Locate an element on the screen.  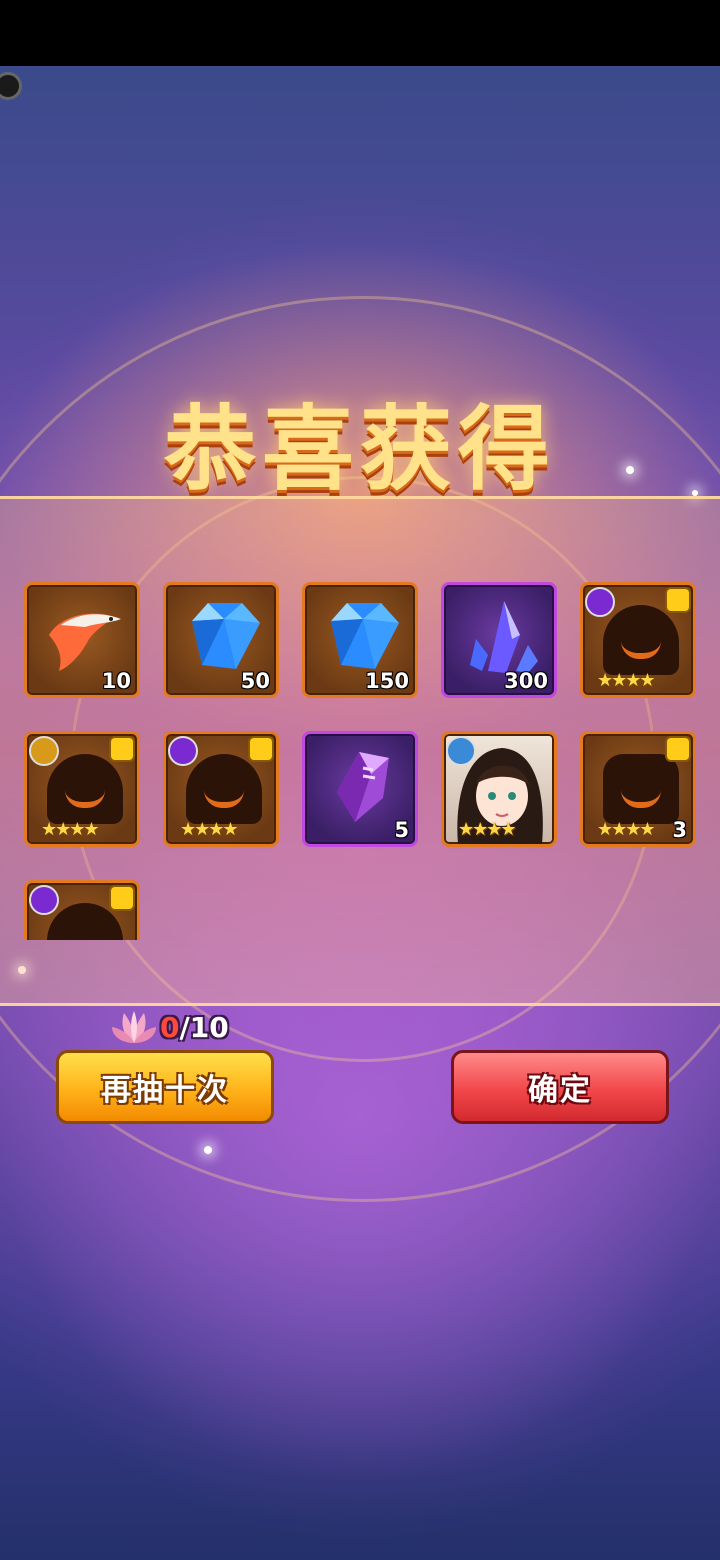
confirm-label: 确定 is located at coordinates (560, 1090).